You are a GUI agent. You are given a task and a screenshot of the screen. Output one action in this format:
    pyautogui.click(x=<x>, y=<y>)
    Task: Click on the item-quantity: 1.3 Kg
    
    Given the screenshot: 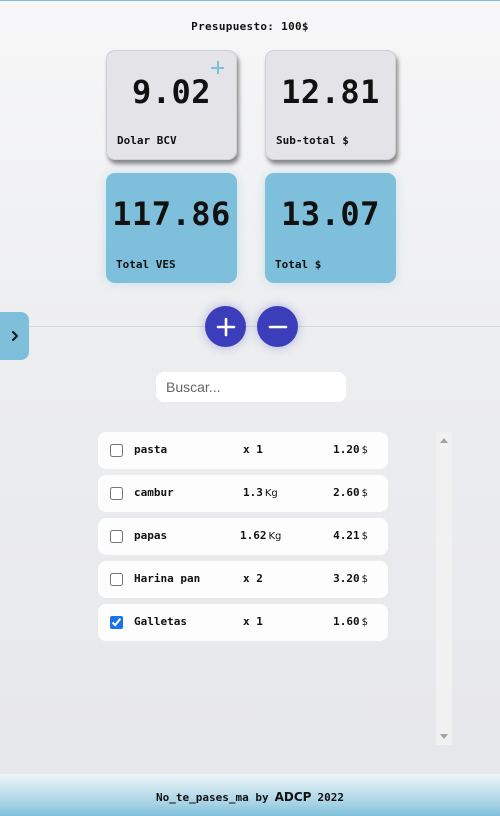 What is the action you would take?
    pyautogui.click(x=260, y=492)
    